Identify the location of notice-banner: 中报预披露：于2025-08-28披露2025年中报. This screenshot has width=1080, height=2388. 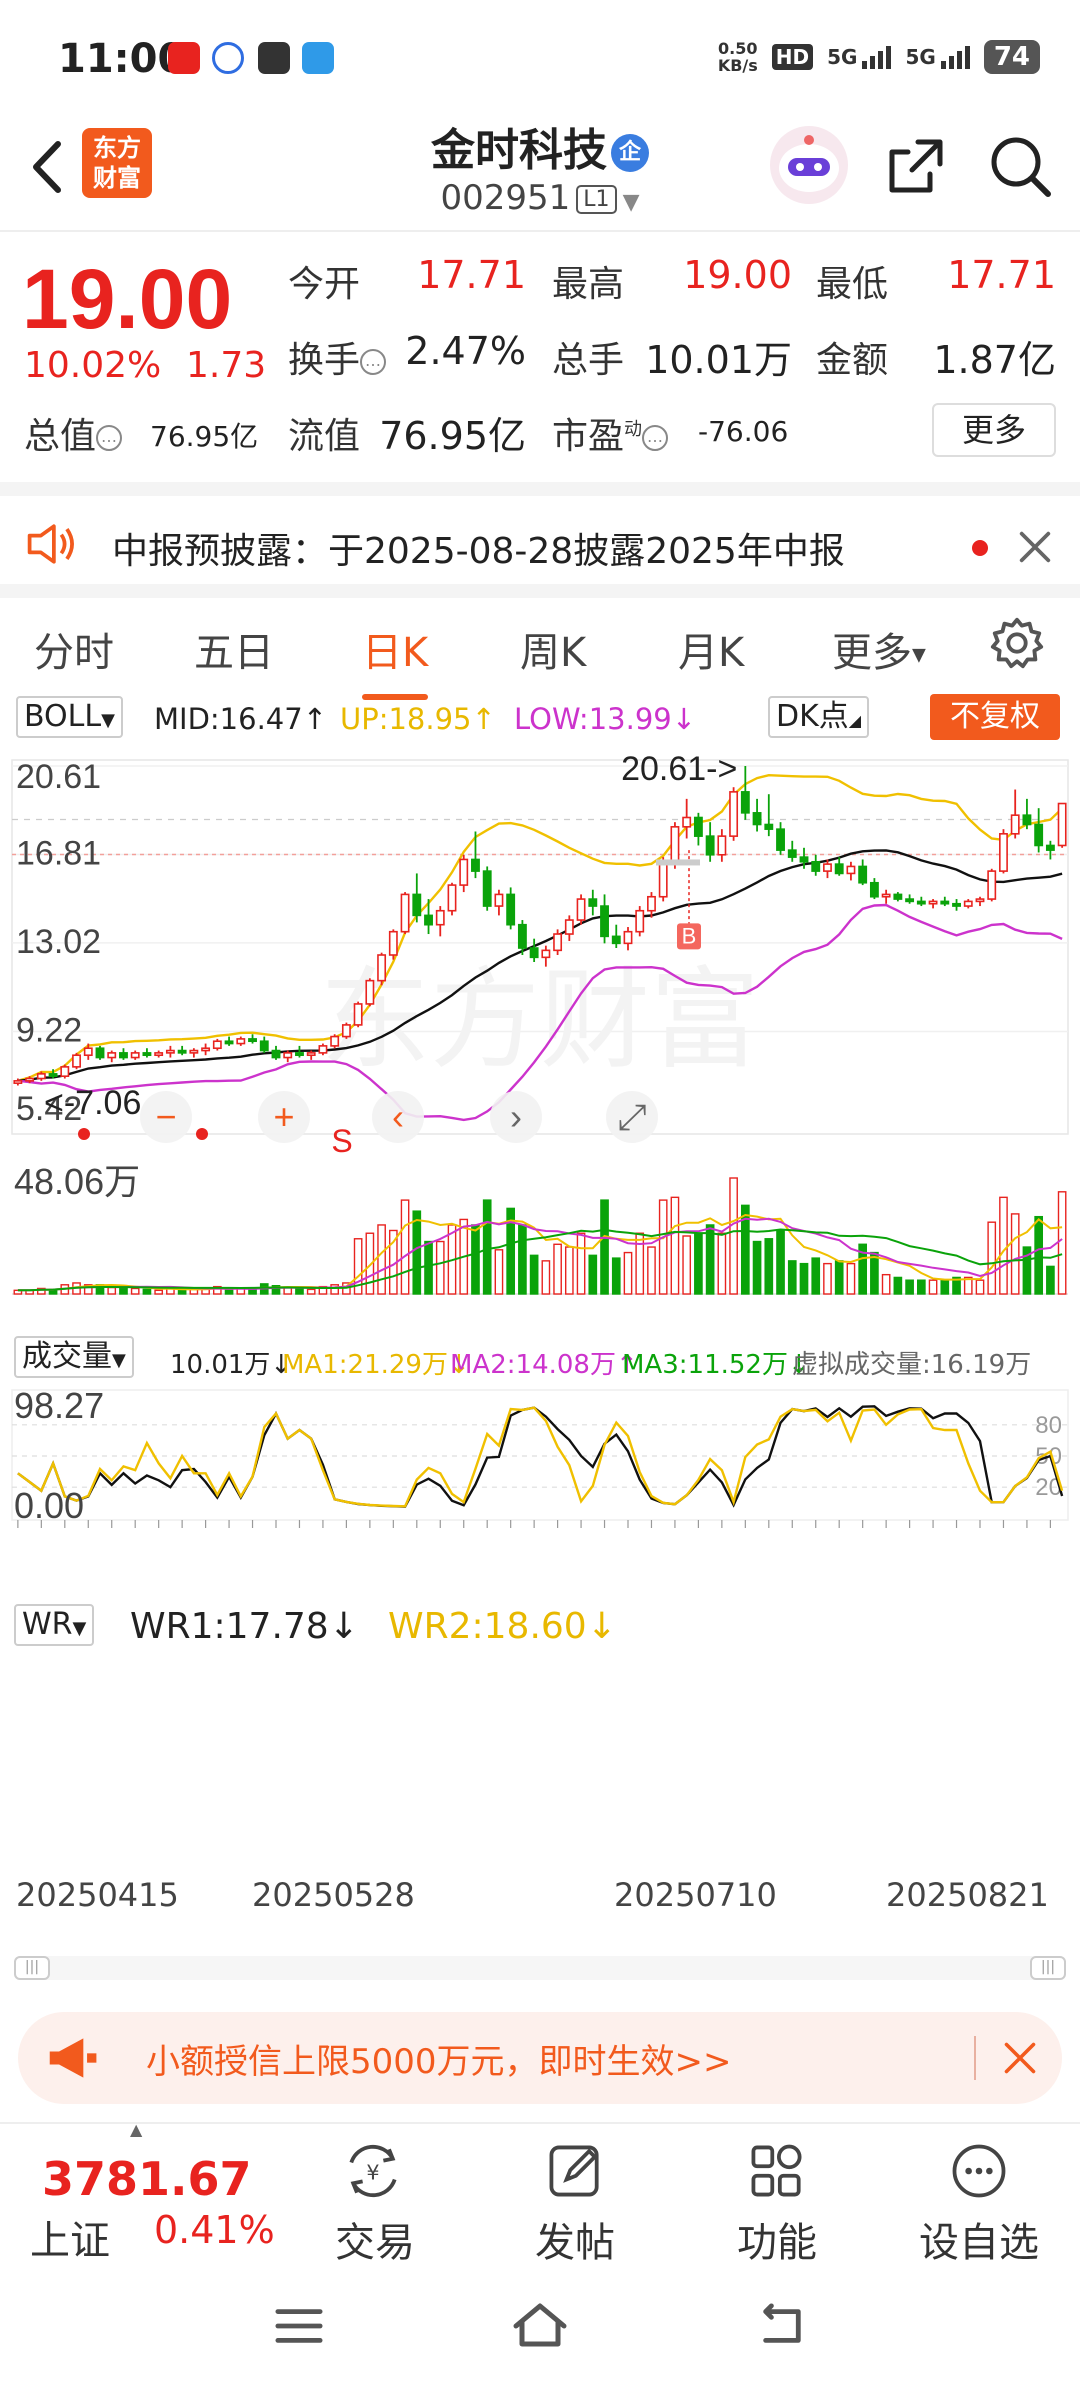
(540, 533).